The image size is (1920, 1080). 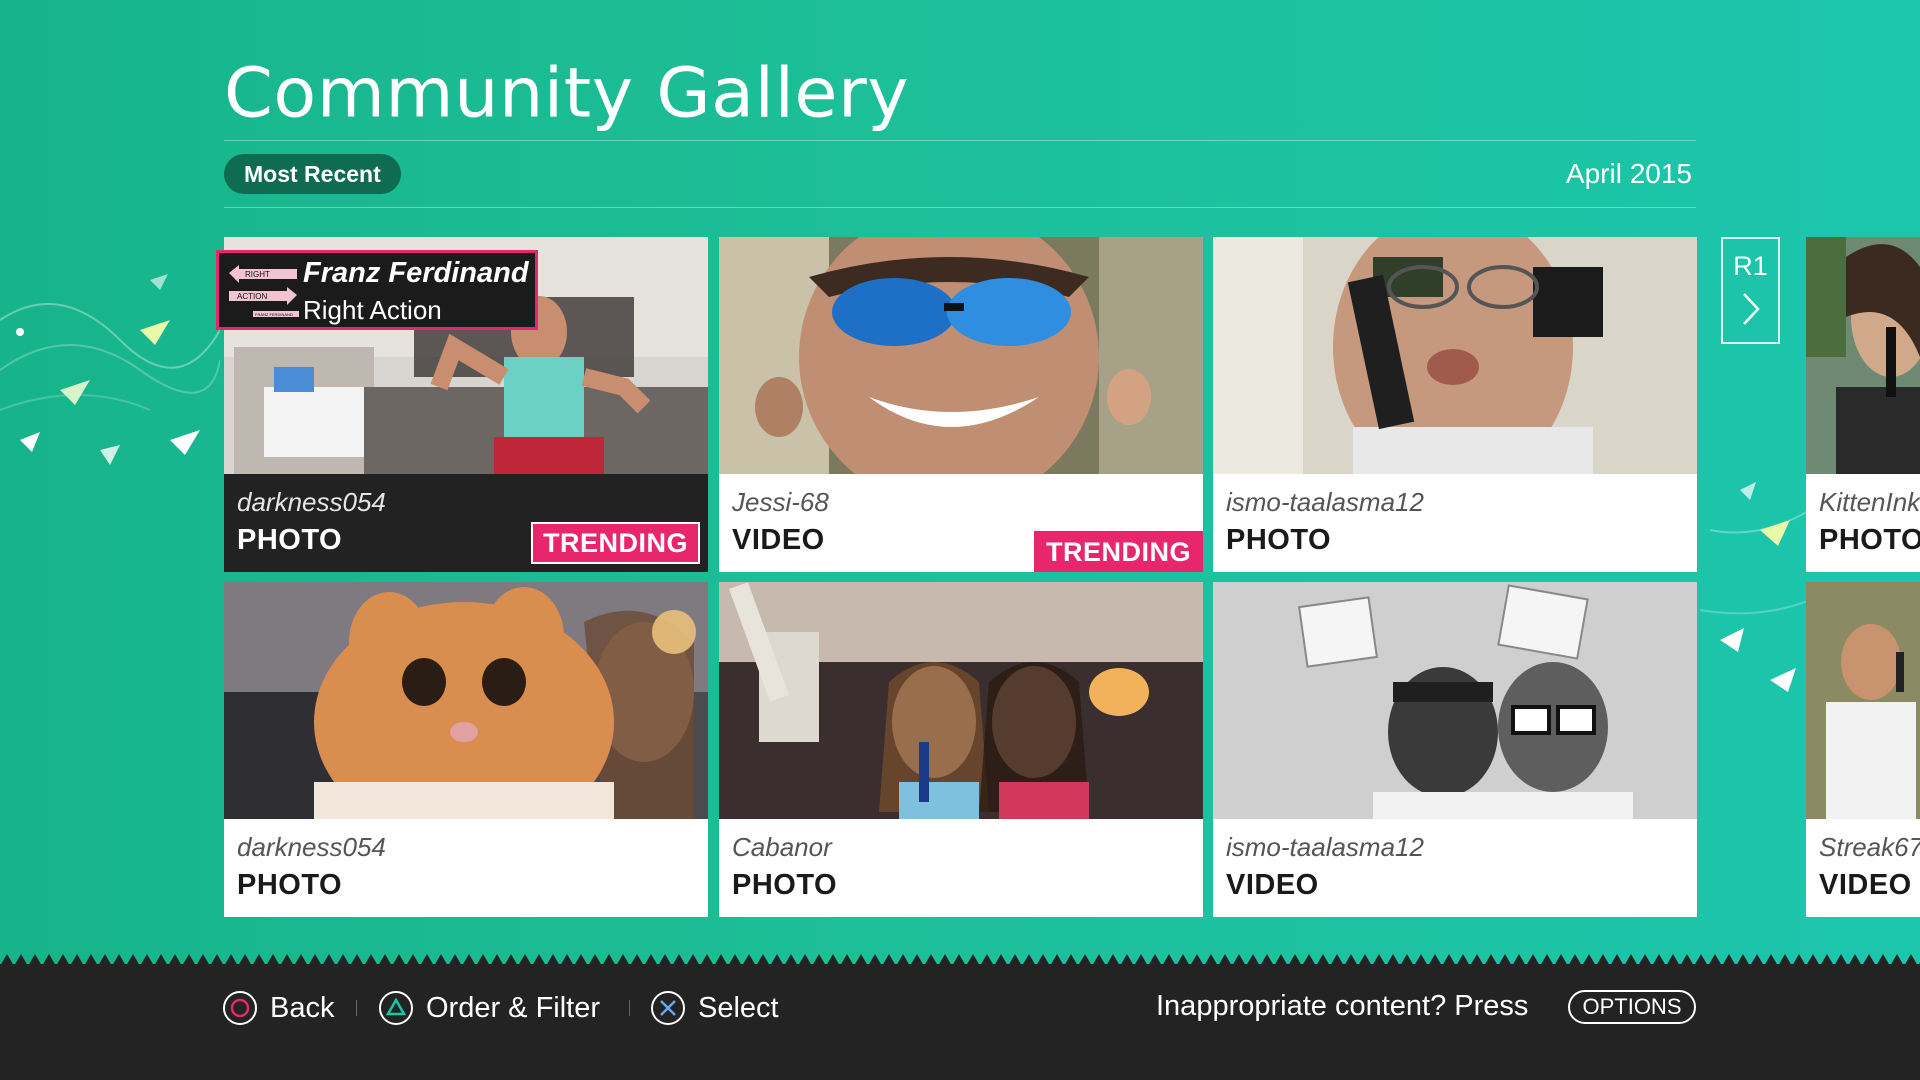 What do you see at coordinates (782, 847) in the screenshot?
I see `card-username: Cabanor` at bounding box center [782, 847].